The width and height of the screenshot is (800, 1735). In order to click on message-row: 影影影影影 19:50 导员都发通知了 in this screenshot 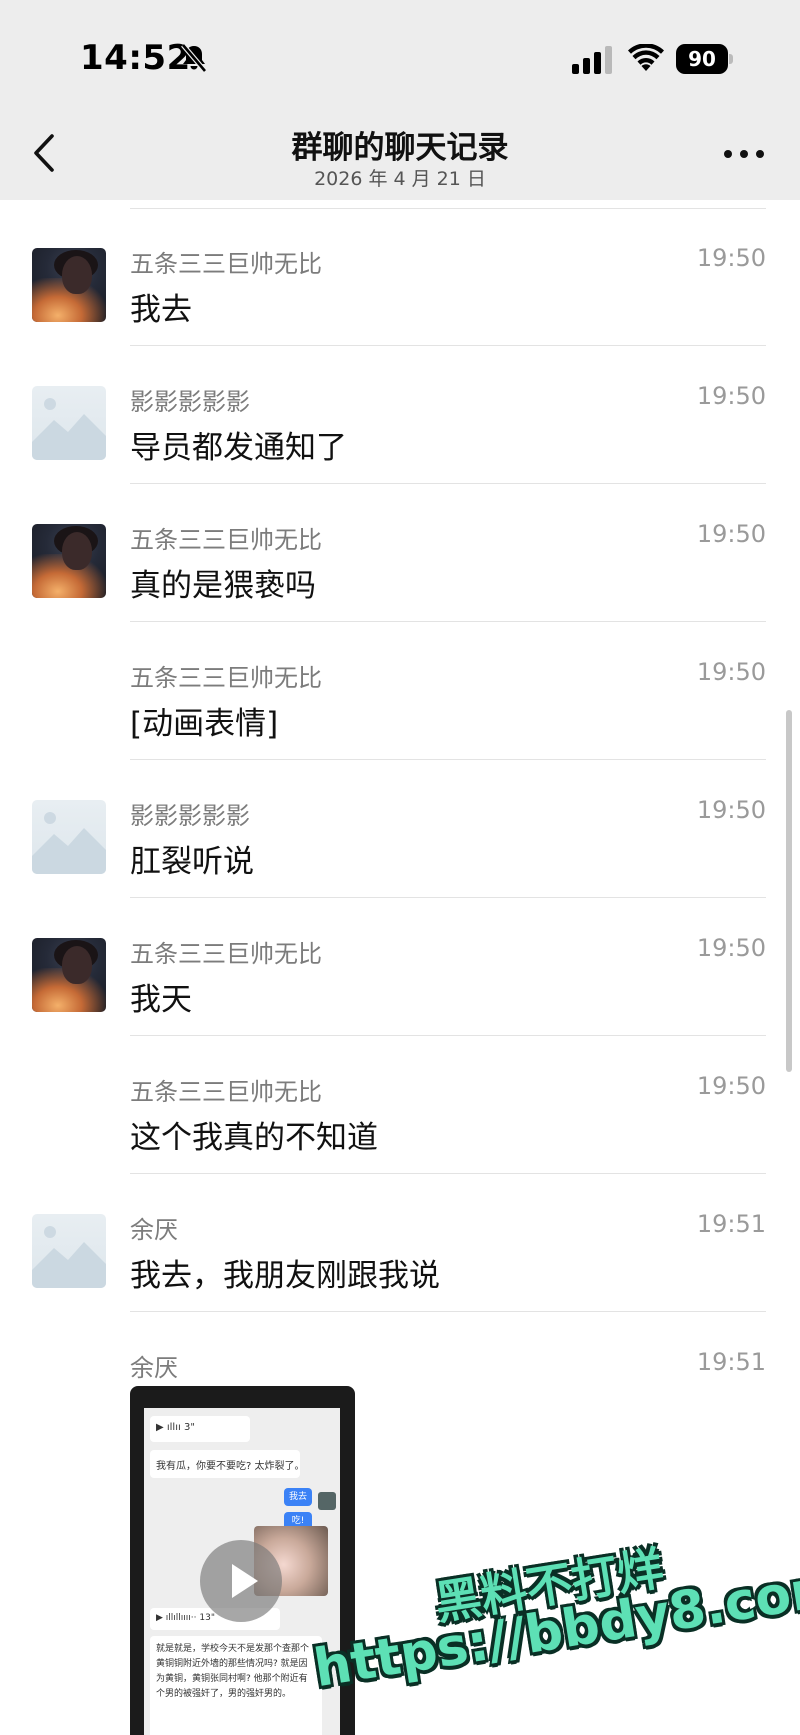, I will do `click(400, 415)`.